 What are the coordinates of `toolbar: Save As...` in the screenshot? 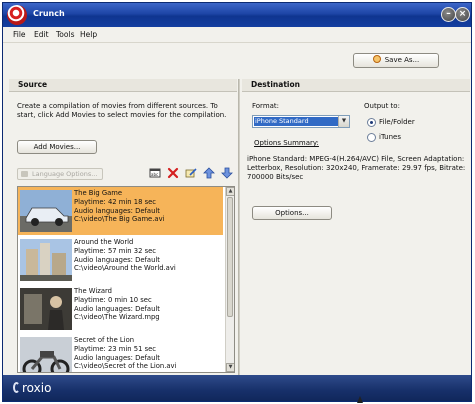 It's located at (237, 57).